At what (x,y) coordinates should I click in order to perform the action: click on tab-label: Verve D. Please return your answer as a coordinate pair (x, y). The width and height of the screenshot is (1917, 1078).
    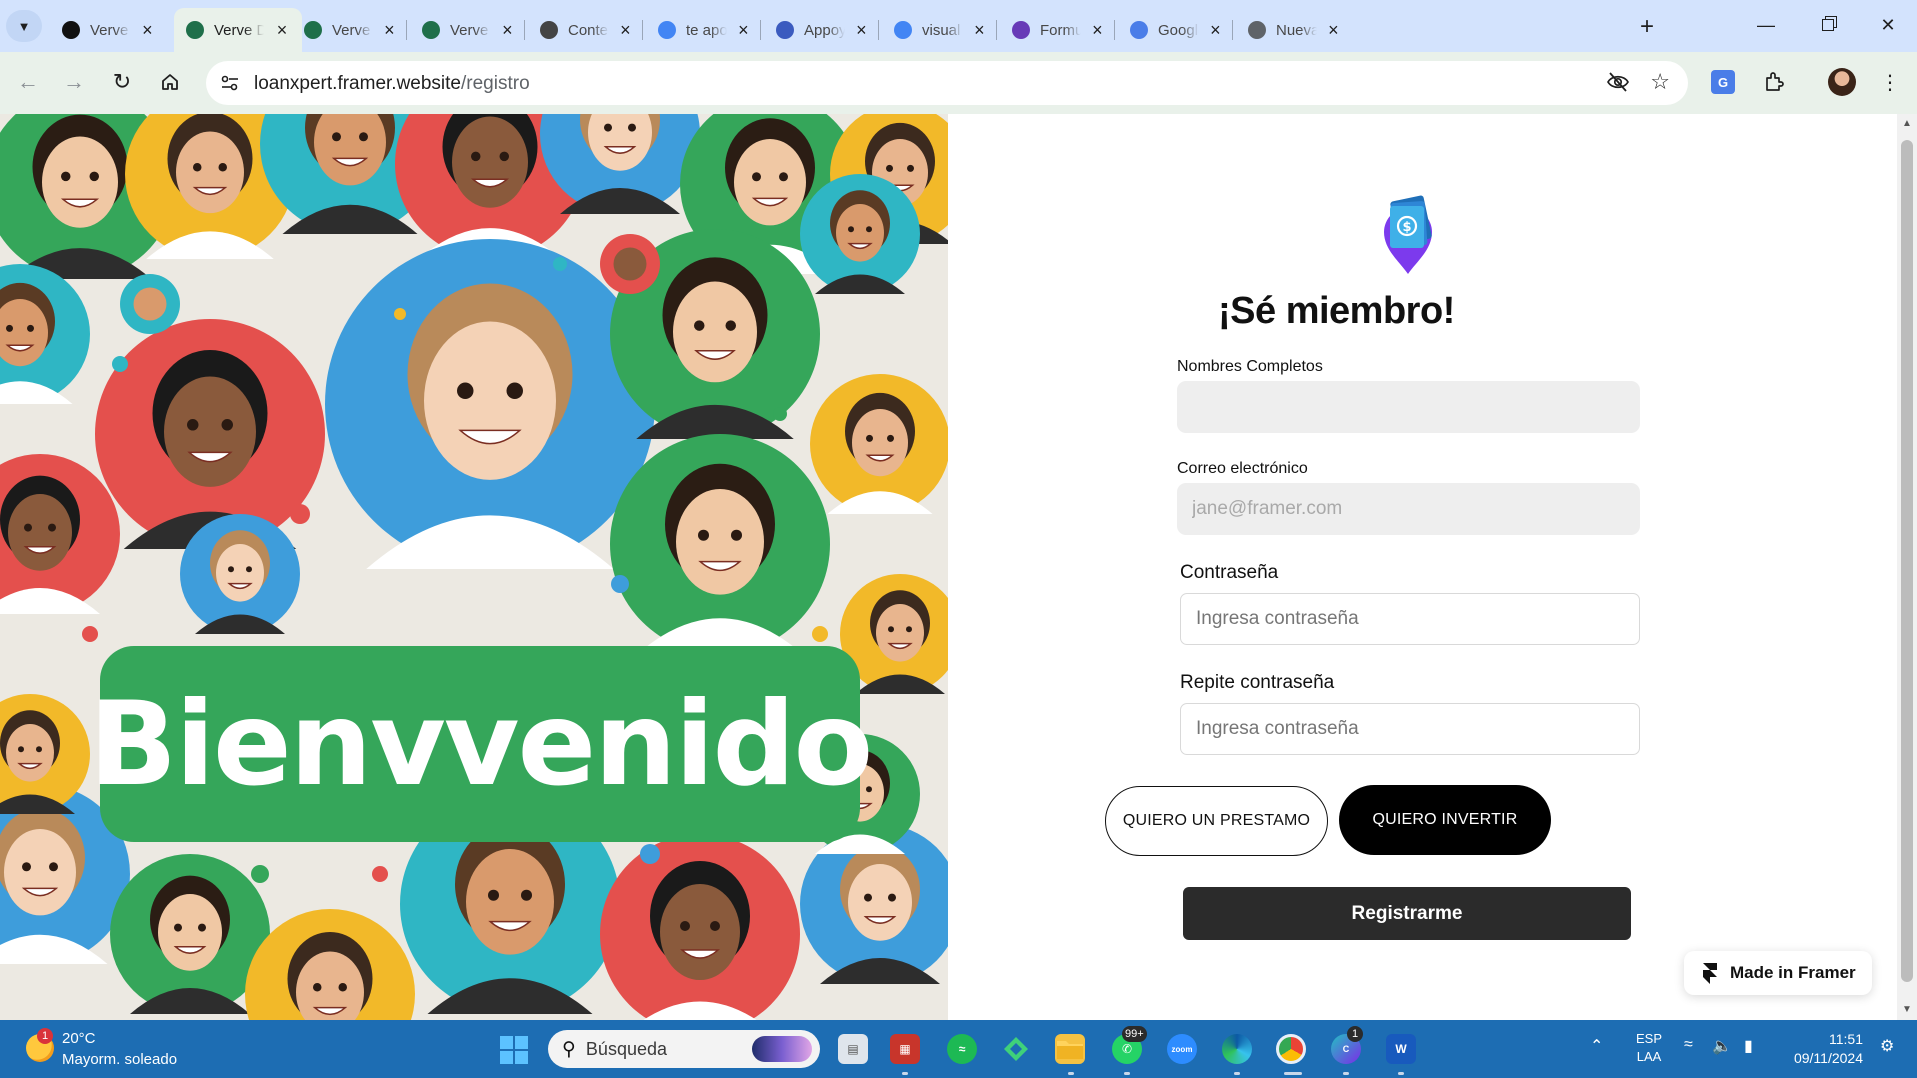
    Looking at the image, I should click on (470, 30).